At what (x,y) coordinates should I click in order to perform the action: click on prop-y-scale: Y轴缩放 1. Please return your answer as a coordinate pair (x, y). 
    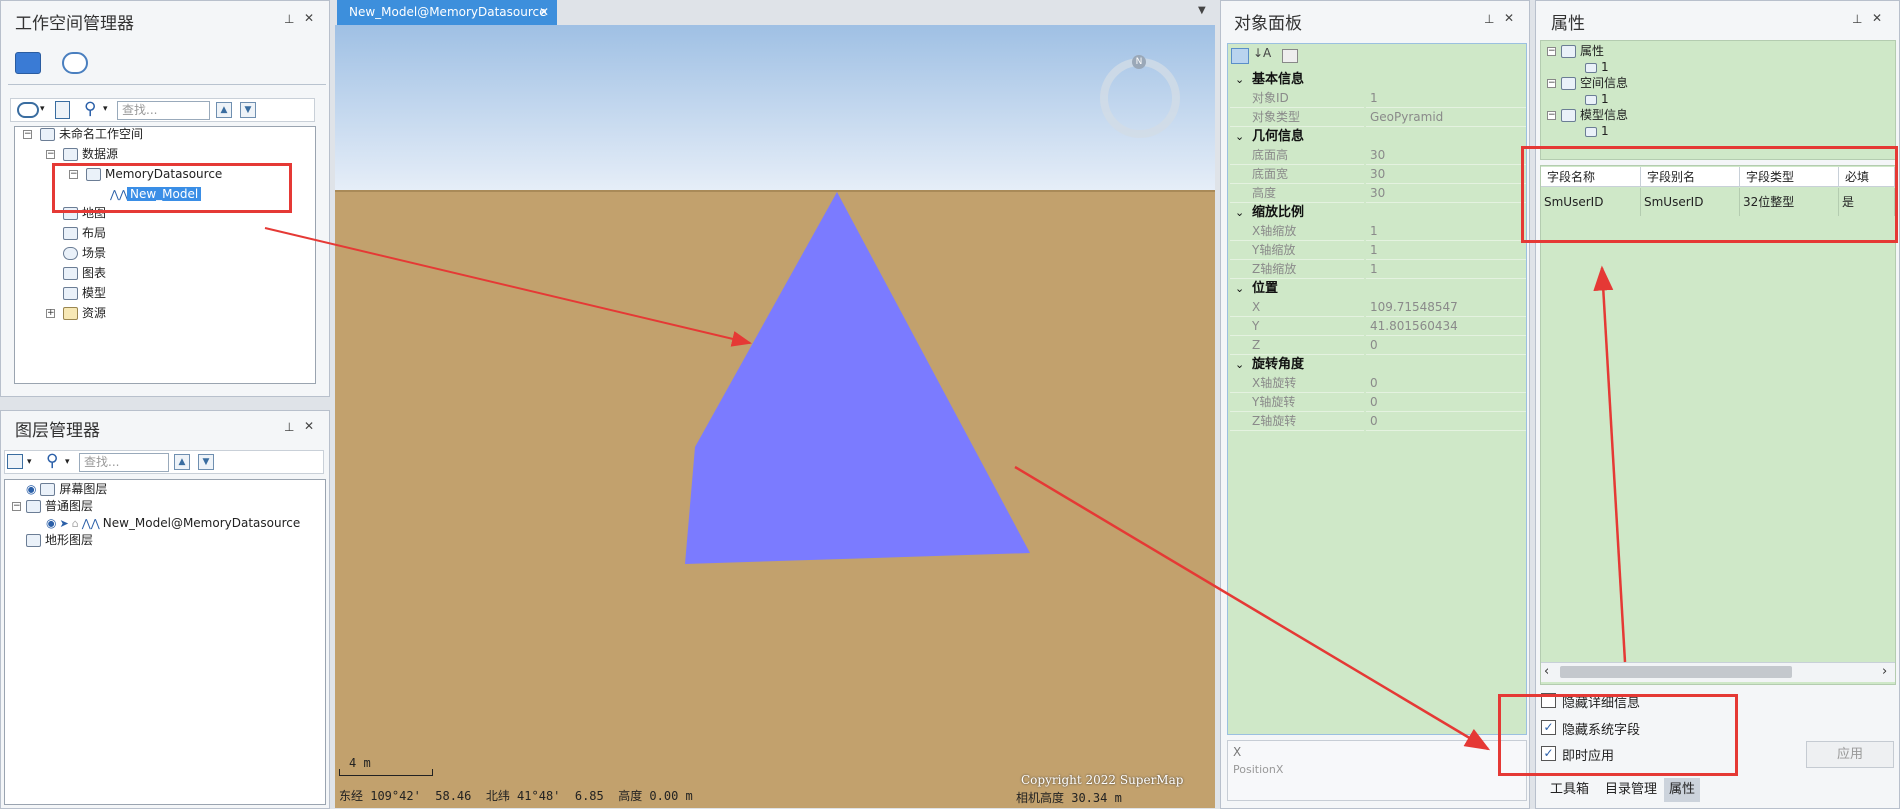
    Looking at the image, I should click on (1378, 250).